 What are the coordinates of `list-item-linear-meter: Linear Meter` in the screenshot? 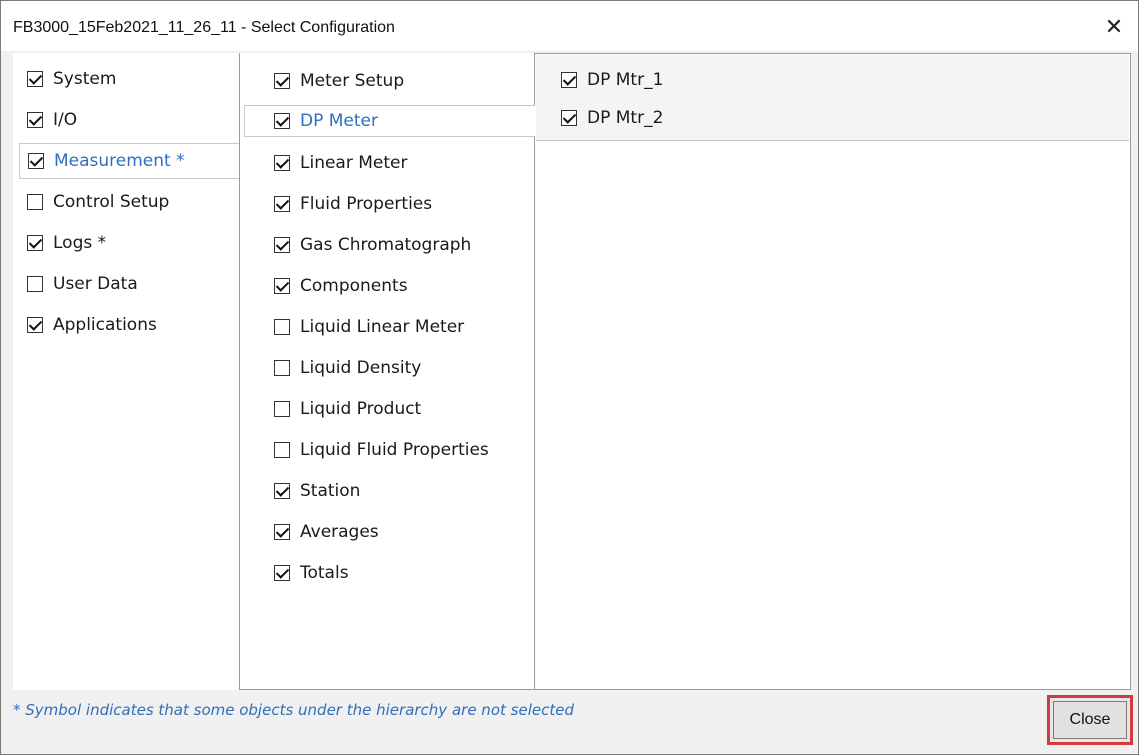 It's located at (340, 163).